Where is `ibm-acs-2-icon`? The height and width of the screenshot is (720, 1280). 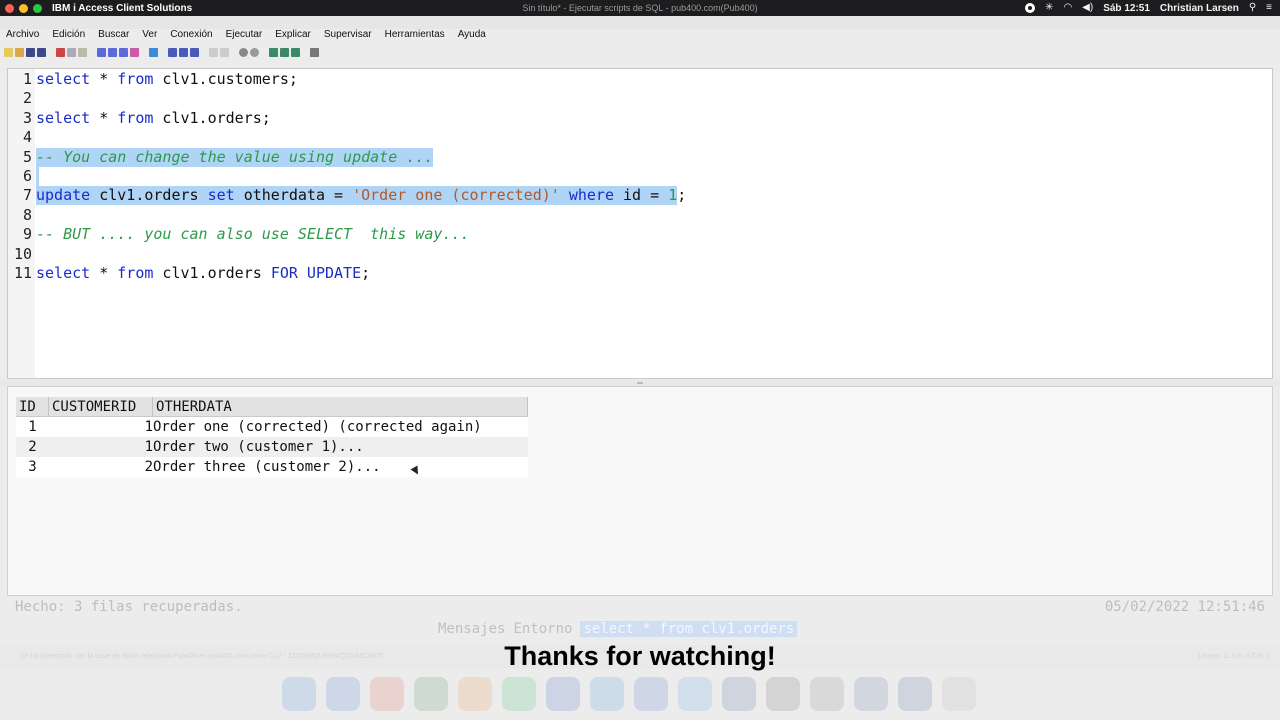 ibm-acs-2-icon is located at coordinates (915, 694).